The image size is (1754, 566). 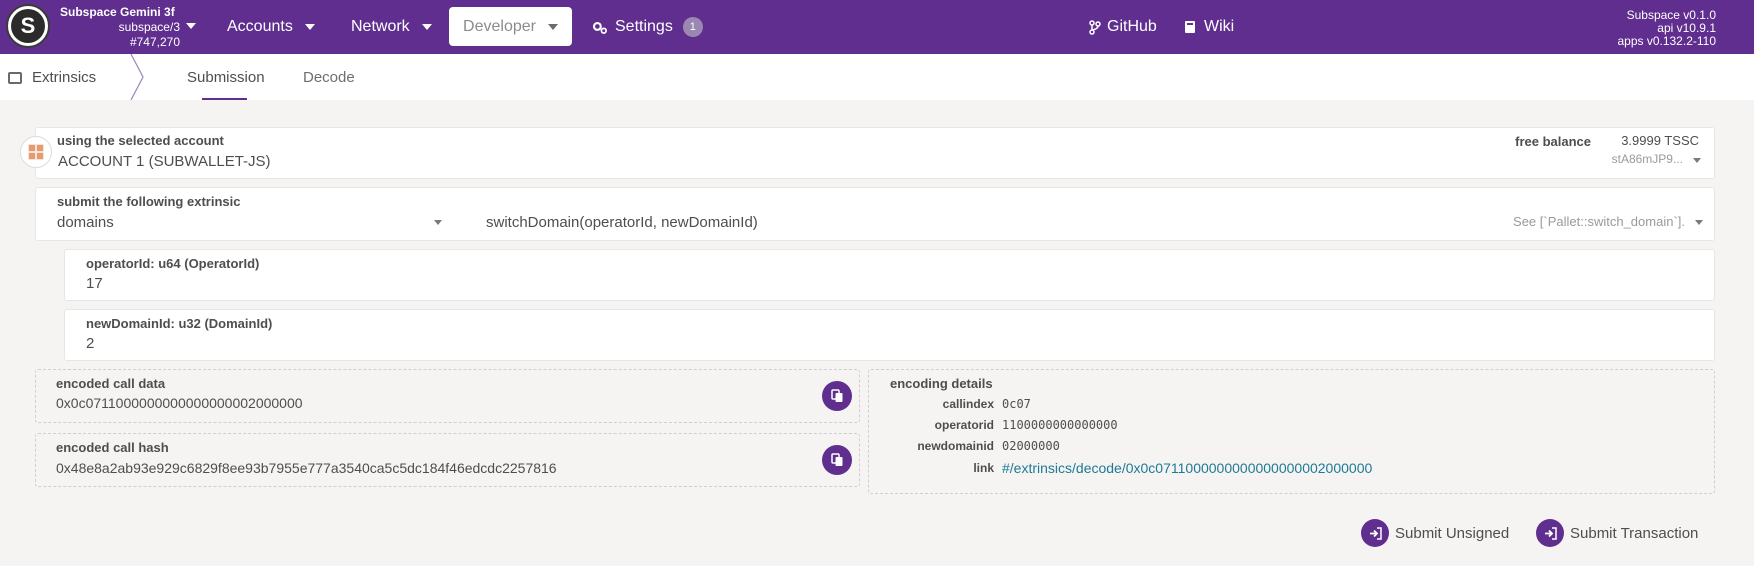 I want to click on nav-network: Network, so click(x=391, y=27).